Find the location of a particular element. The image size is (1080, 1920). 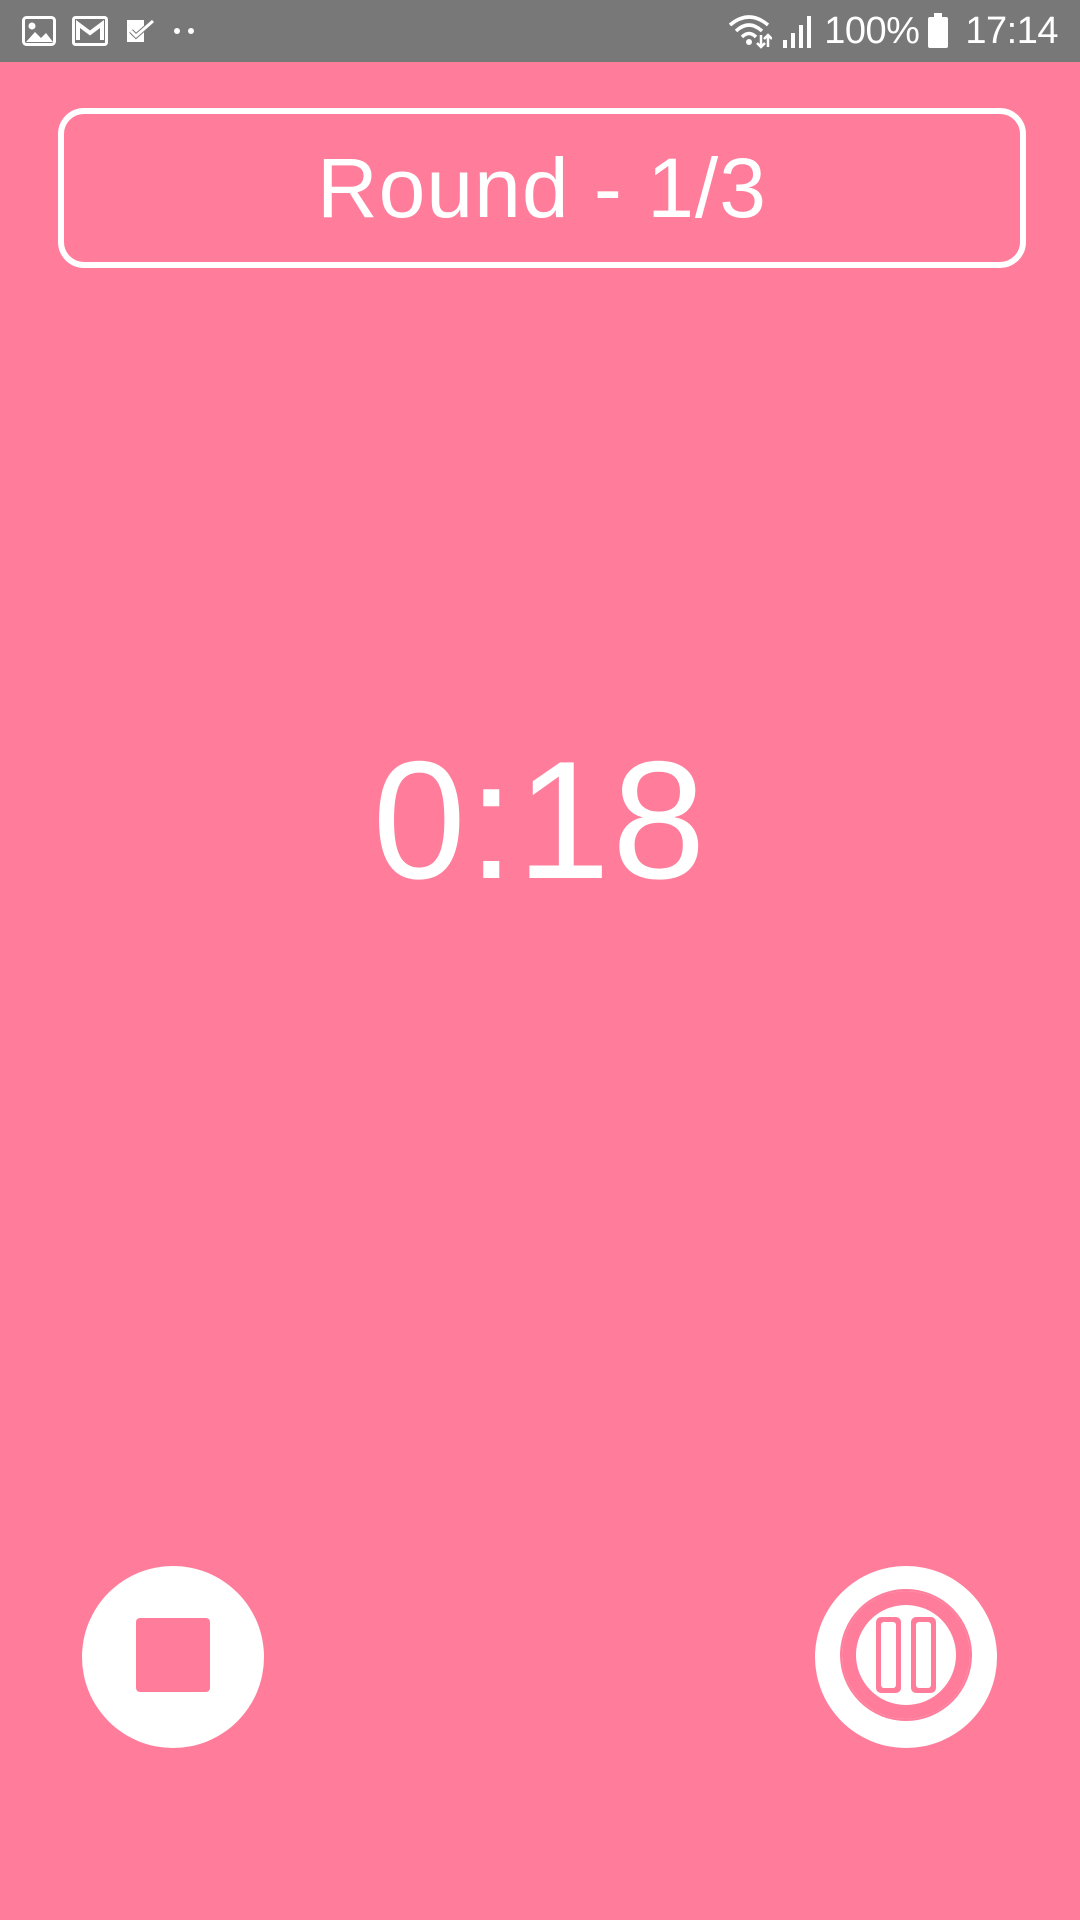

more-notifications-icon is located at coordinates (184, 31).